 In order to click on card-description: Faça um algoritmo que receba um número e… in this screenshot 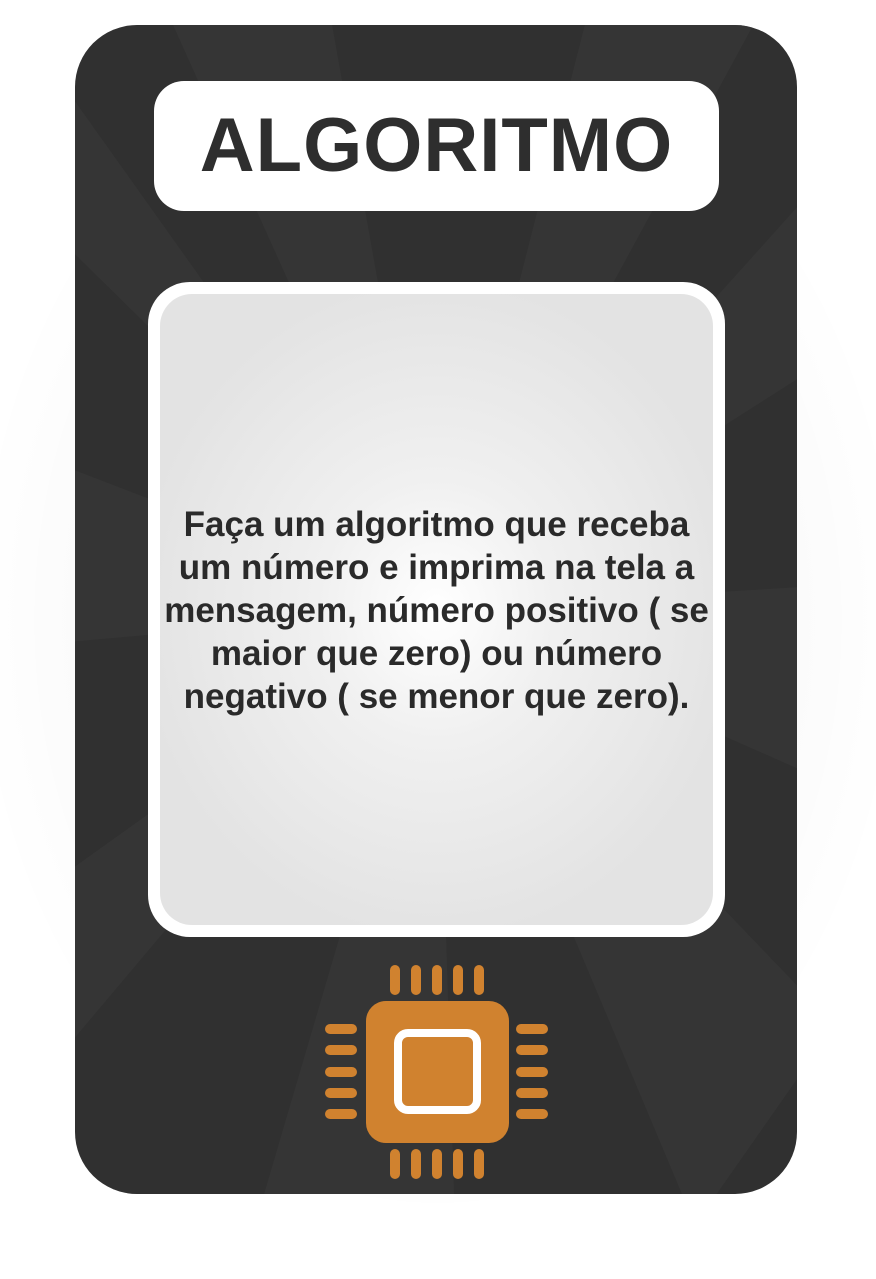, I will do `click(436, 610)`.